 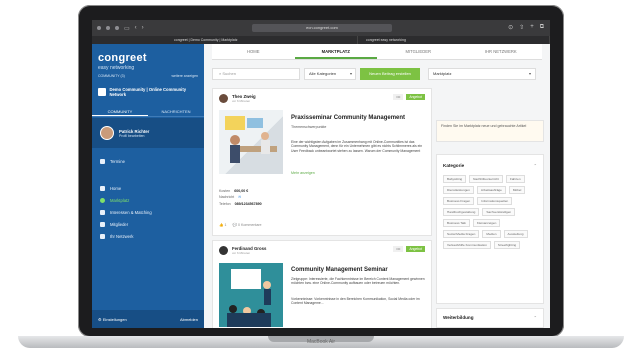 What do you see at coordinates (418, 51) in the screenshot?
I see `tab-mitglieder: MITGLIEDER` at bounding box center [418, 51].